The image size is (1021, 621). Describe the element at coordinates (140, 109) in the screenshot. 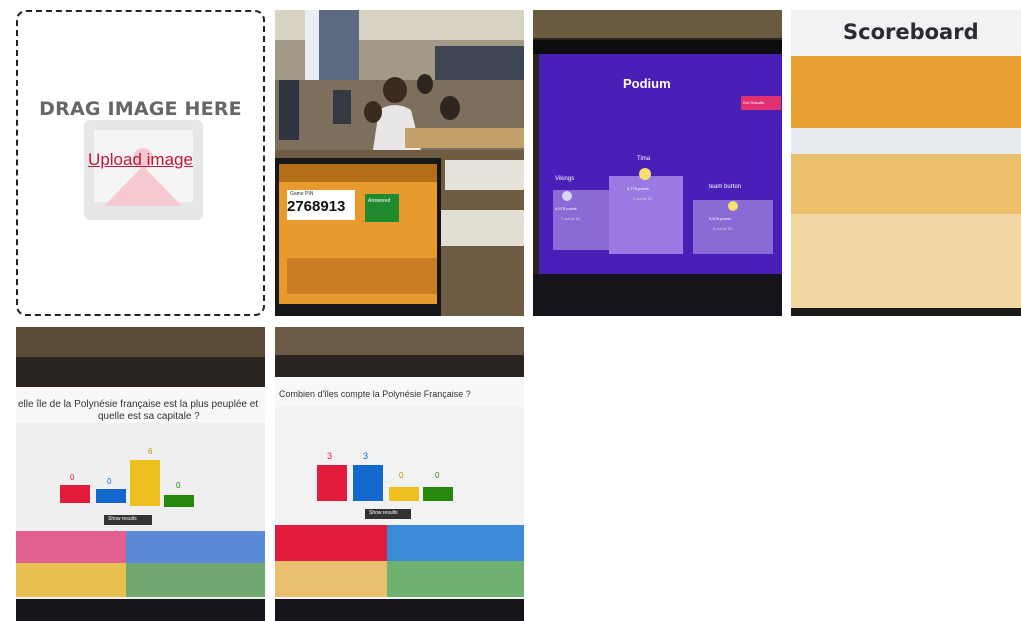

I see `drag-image-title: DRAG IMAGE HERE` at that location.